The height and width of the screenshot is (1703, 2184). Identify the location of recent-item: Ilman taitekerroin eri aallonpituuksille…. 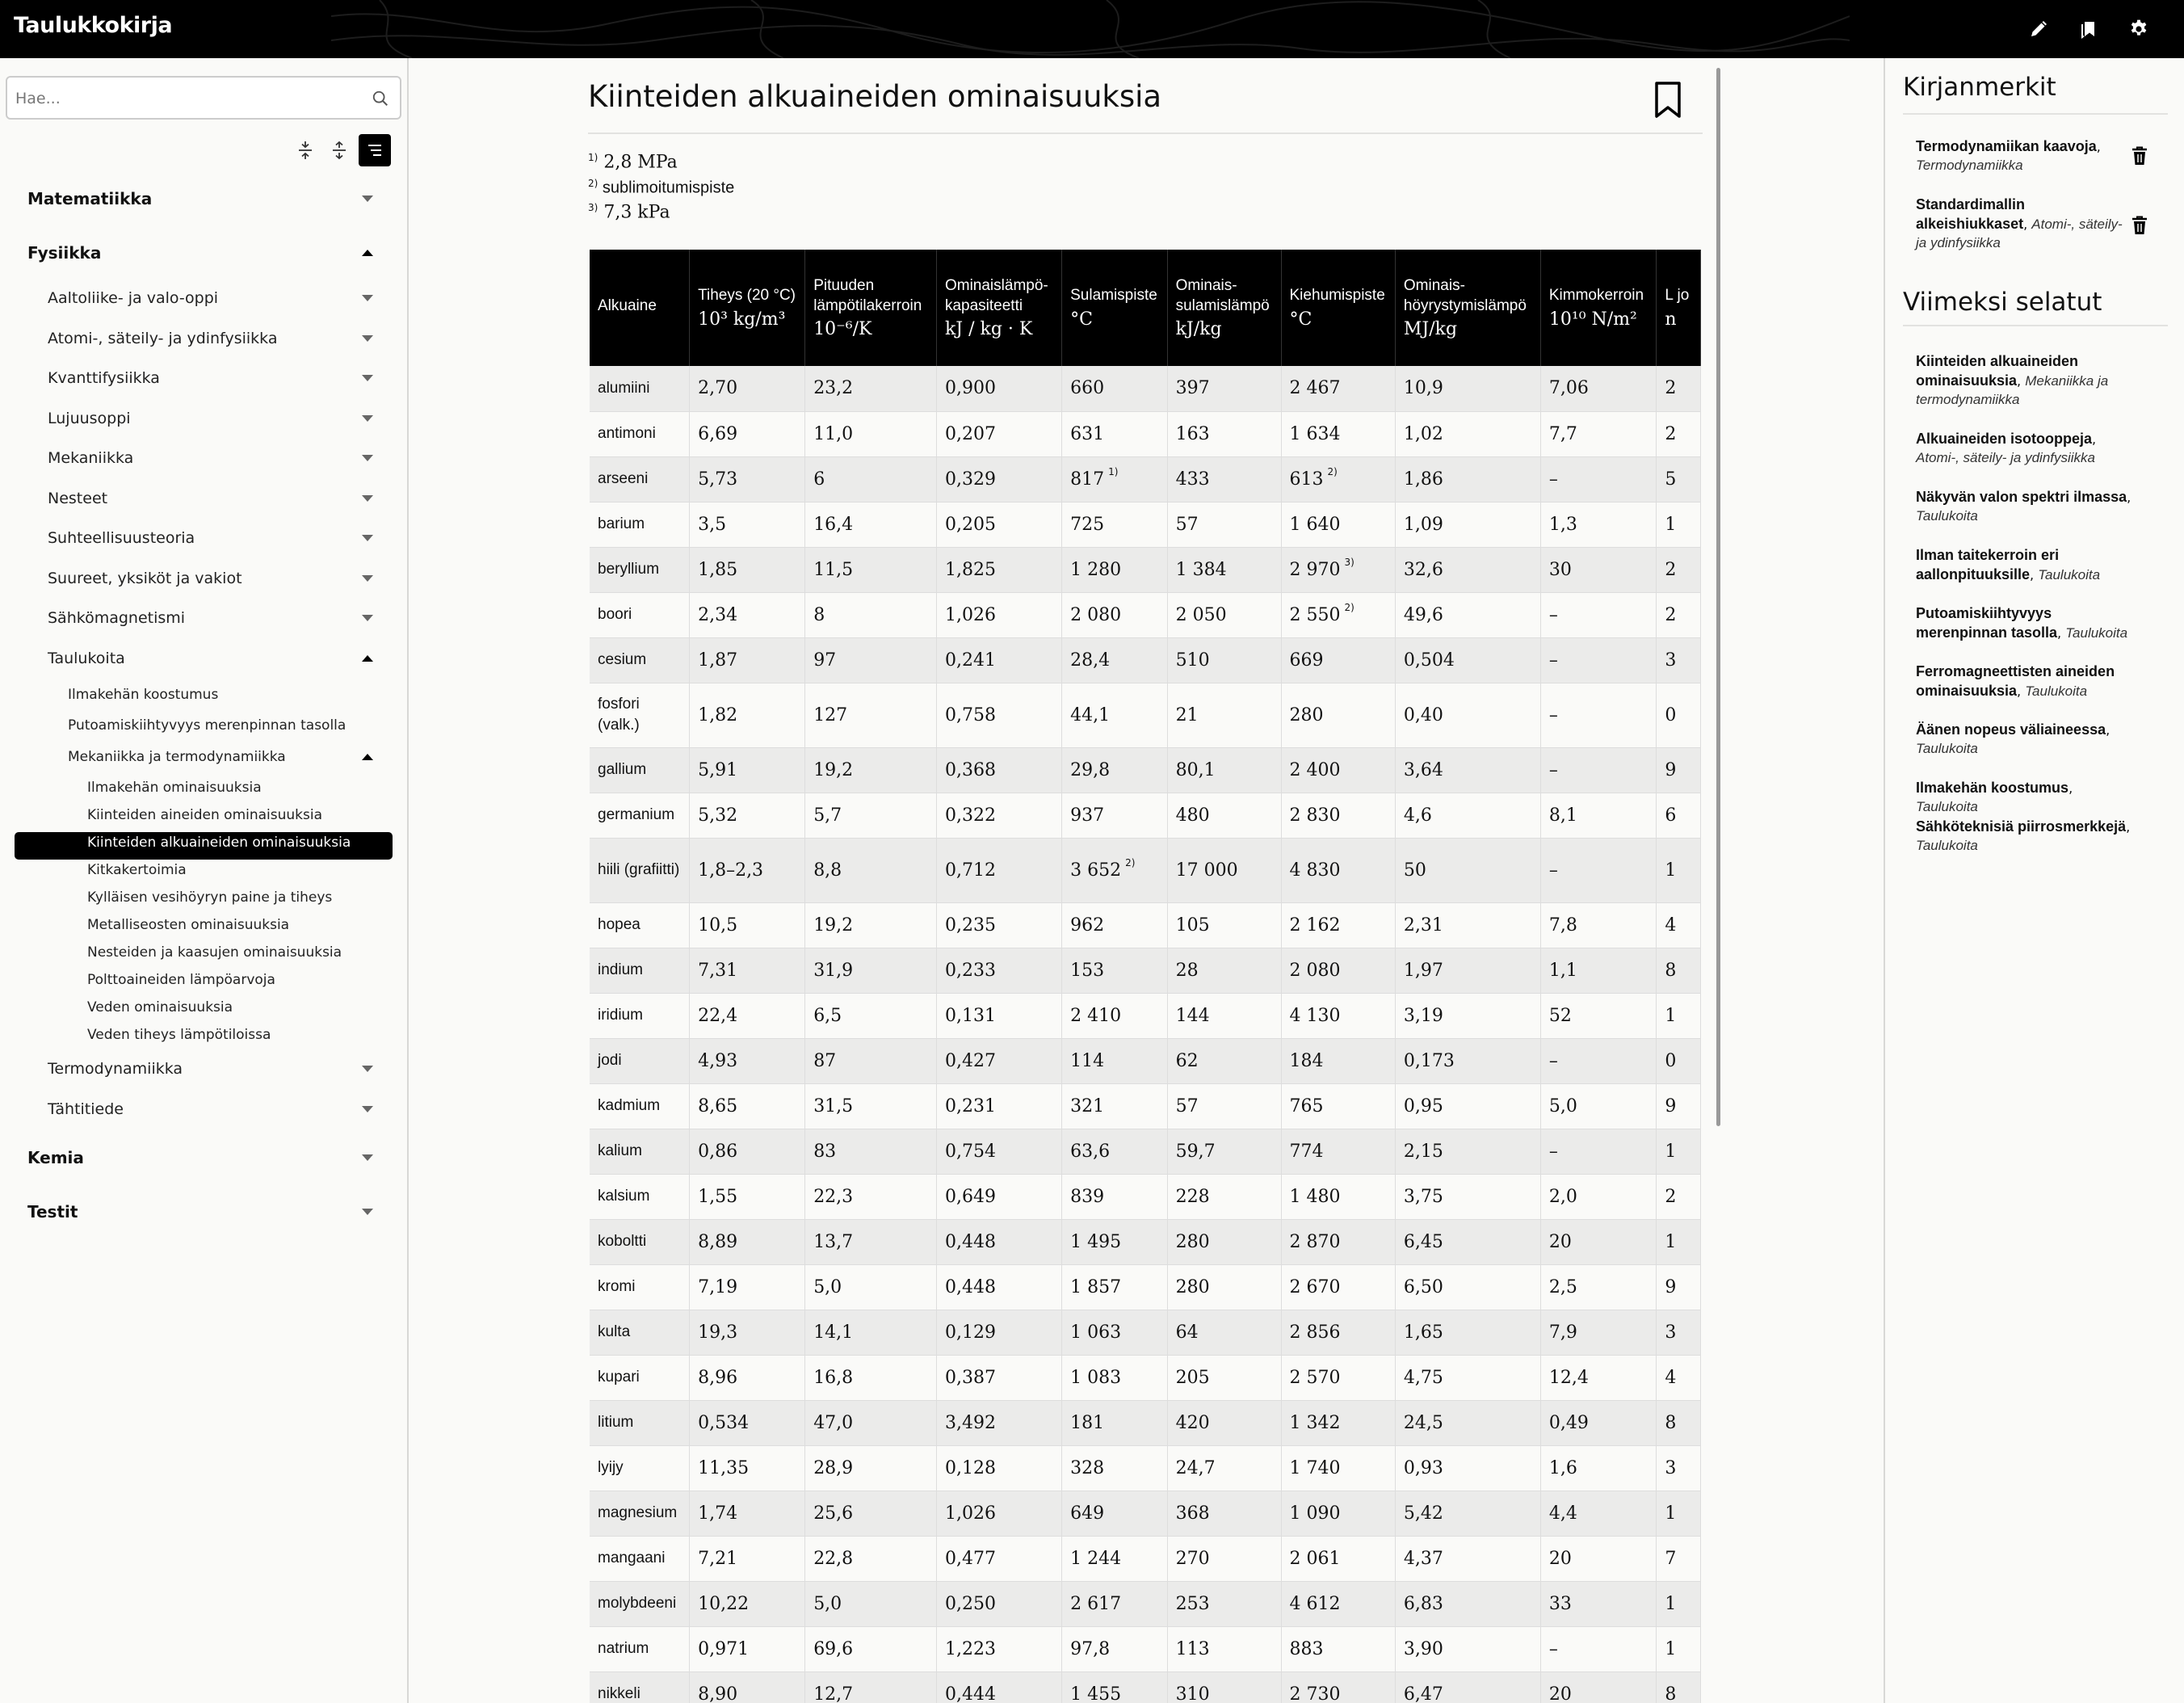
(2026, 565).